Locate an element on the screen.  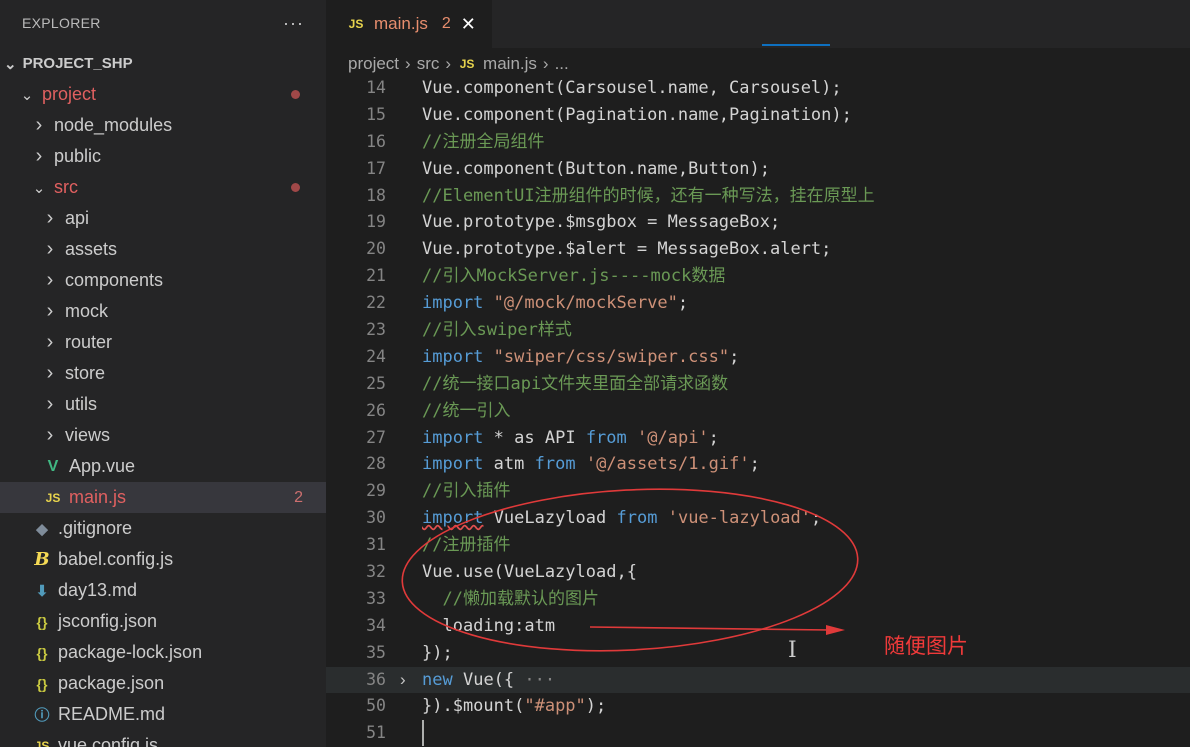
code-plain: Vue.prototype.$alert = MessageBox.alert; is located at coordinates (627, 249).